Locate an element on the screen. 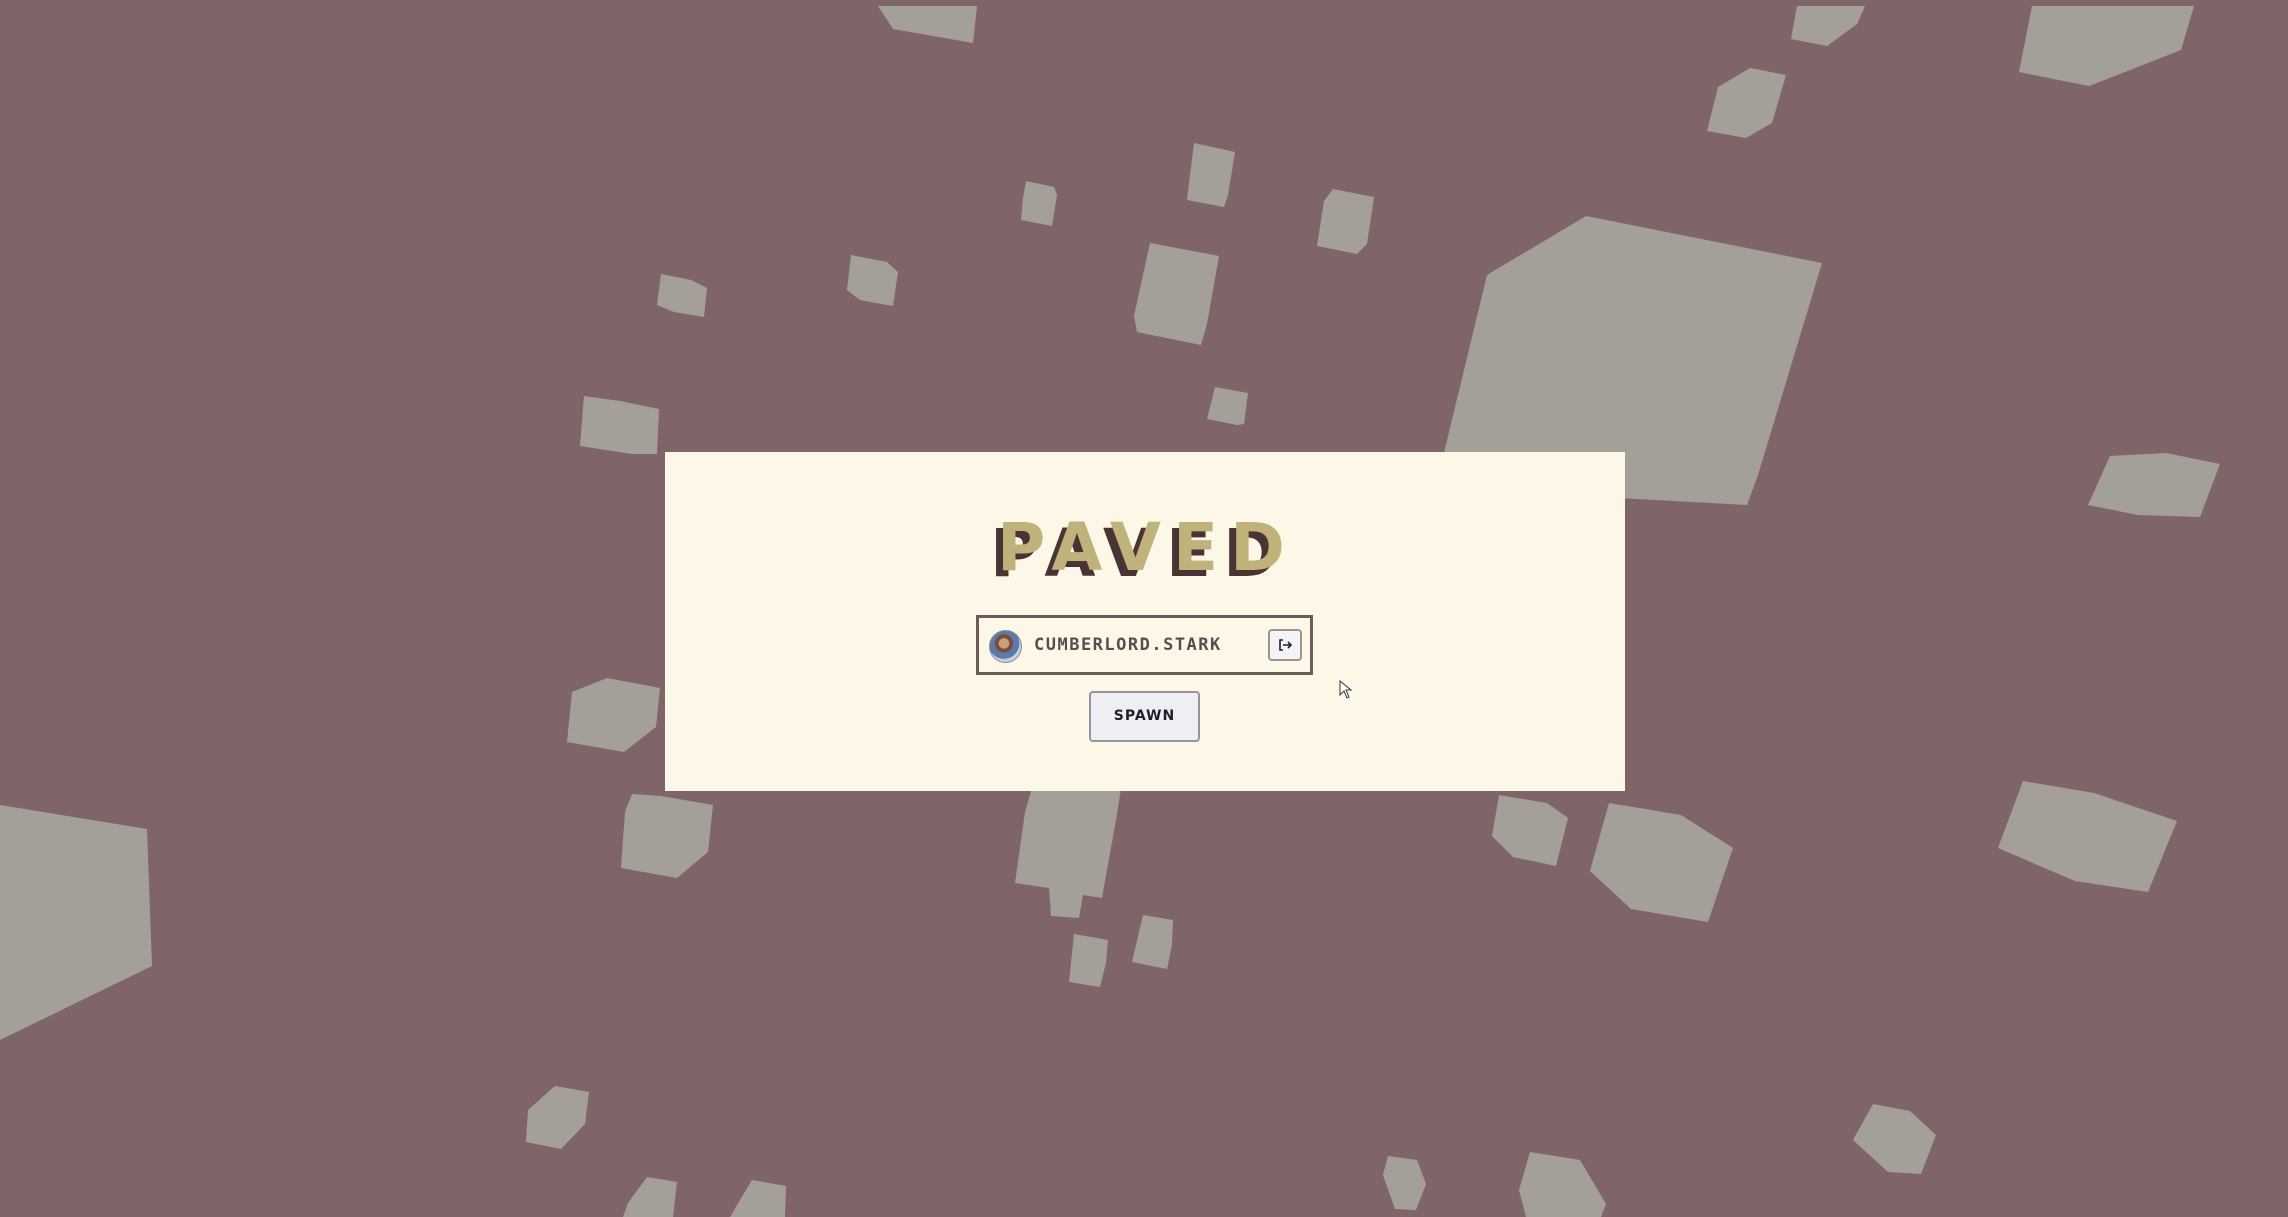 This screenshot has height=1217, width=2288. game-logo: PAVED PAVED is located at coordinates (1137, 550).